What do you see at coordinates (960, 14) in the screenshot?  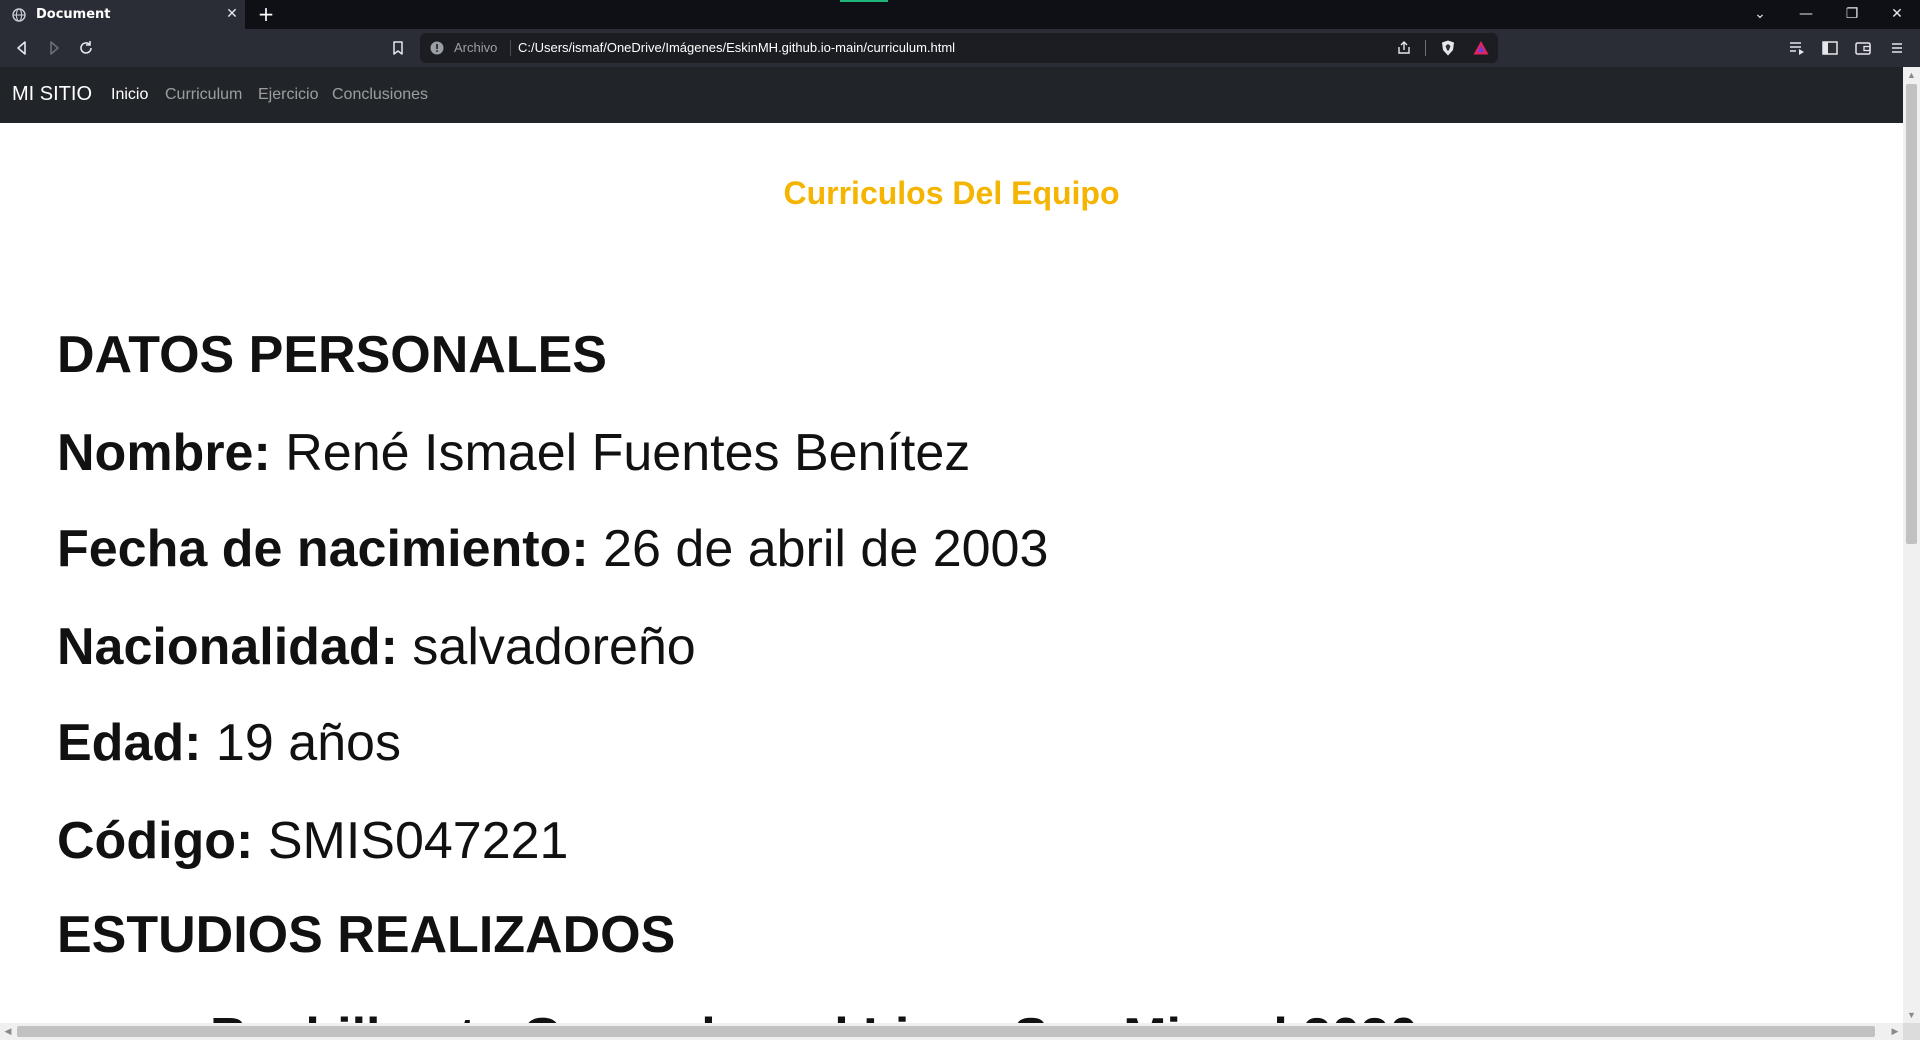 I see `browser-tab-strip: Document ✕ + ⌄ — ❐ ✕` at bounding box center [960, 14].